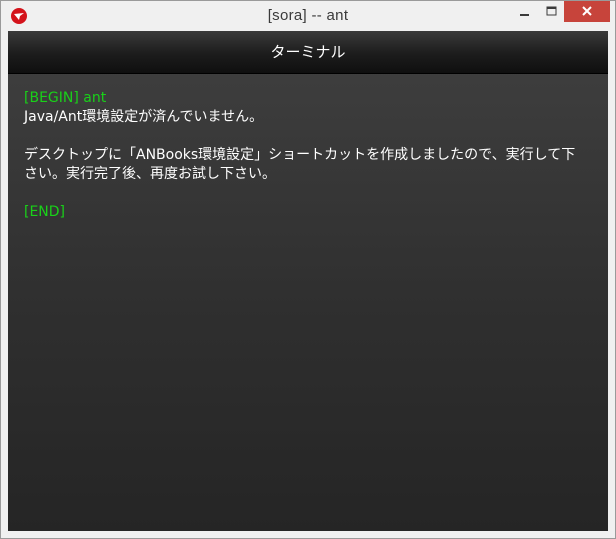  I want to click on terminal-end-line: [END], so click(45, 212).